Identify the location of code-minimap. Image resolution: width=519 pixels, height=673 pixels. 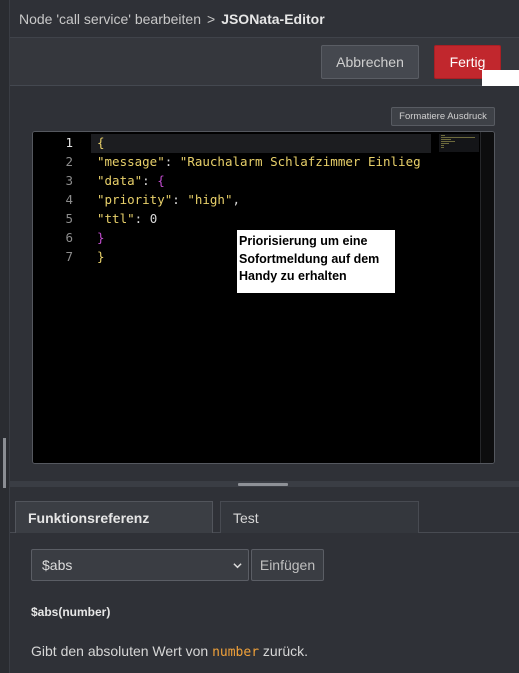
(459, 297).